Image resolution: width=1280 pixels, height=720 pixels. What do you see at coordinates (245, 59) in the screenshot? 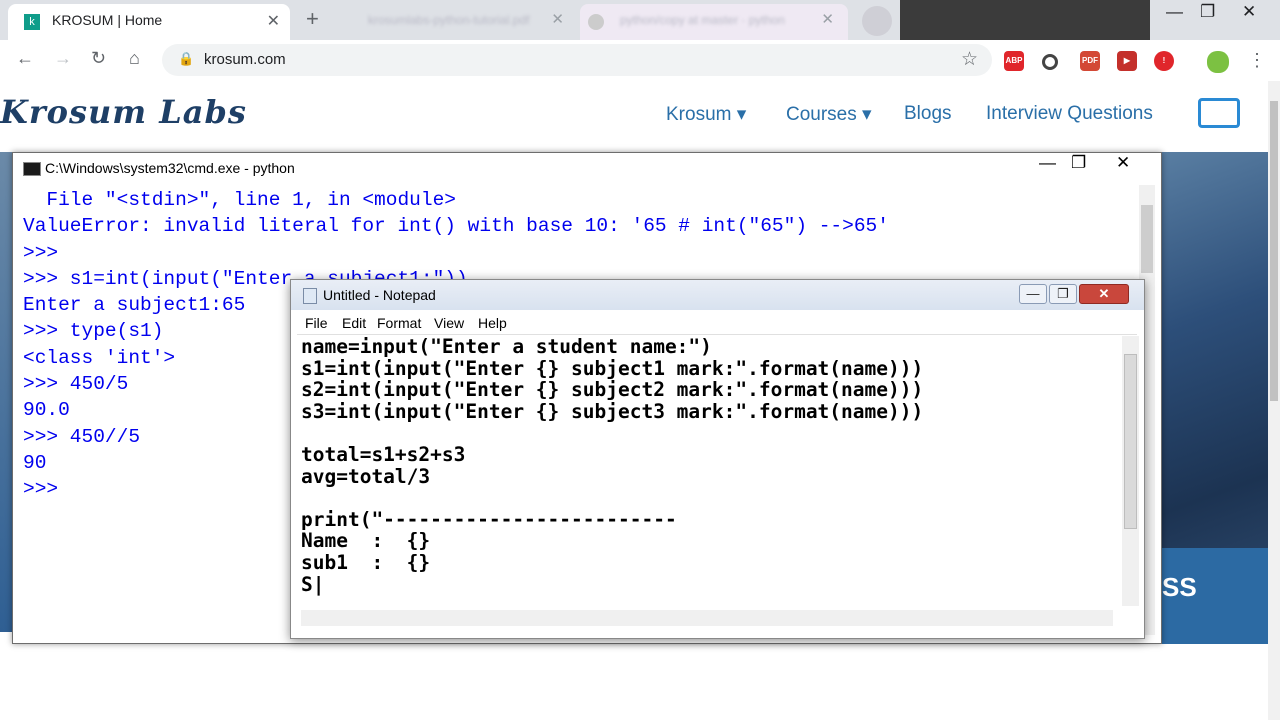
I see `url-text: krosum.com` at bounding box center [245, 59].